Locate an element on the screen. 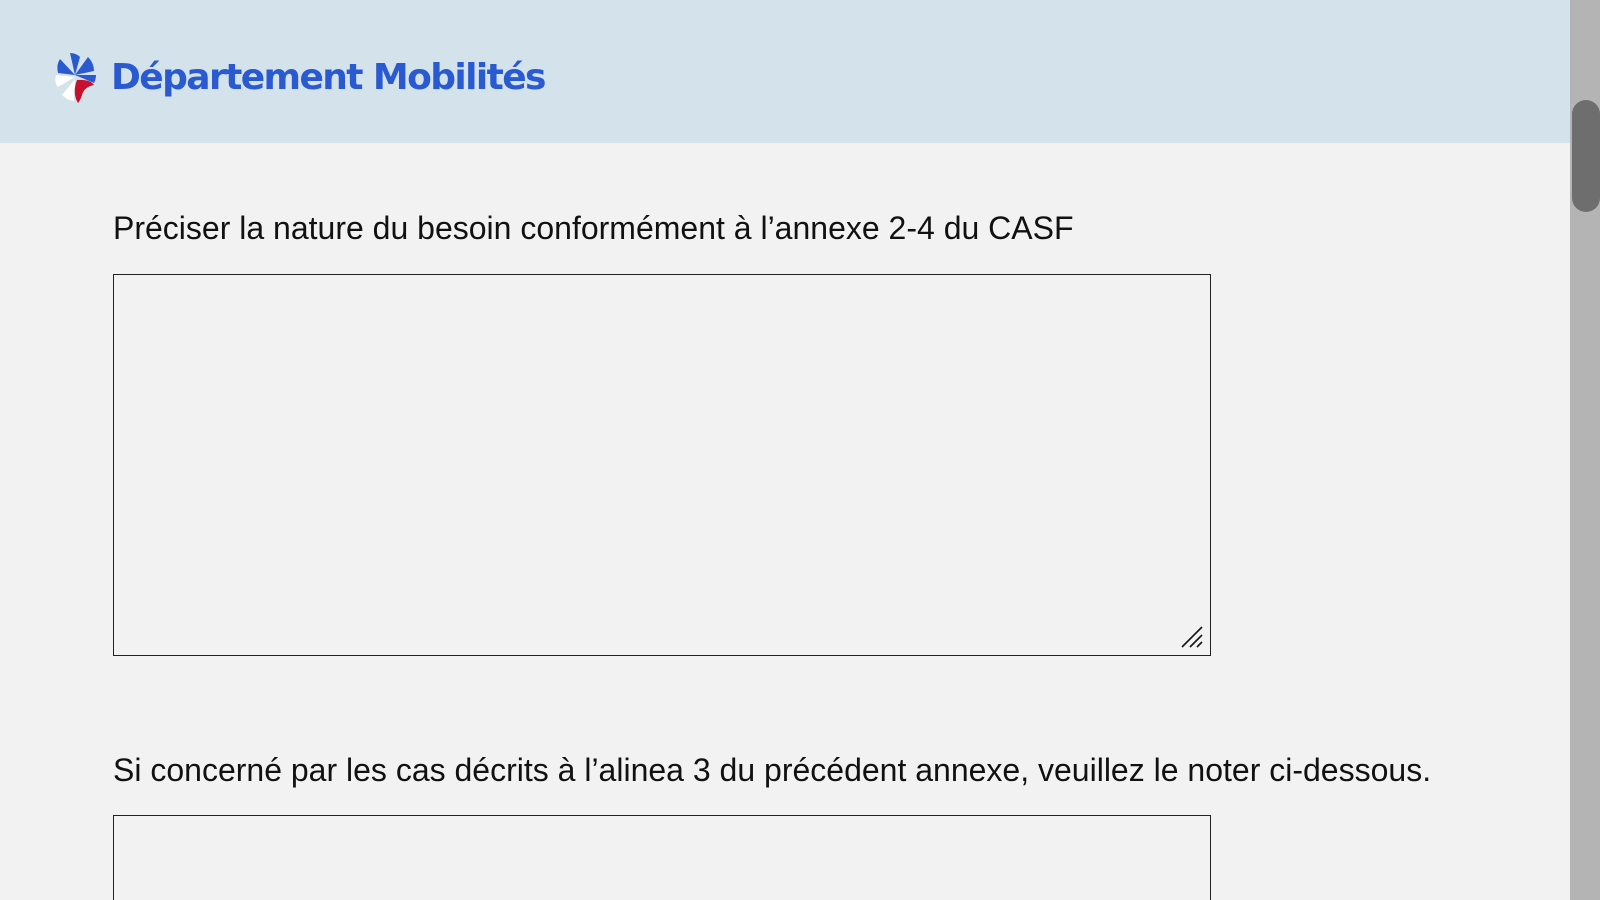 Image resolution: width=1600 pixels, height=900 pixels. mobility-logo-icon is located at coordinates (75, 78).